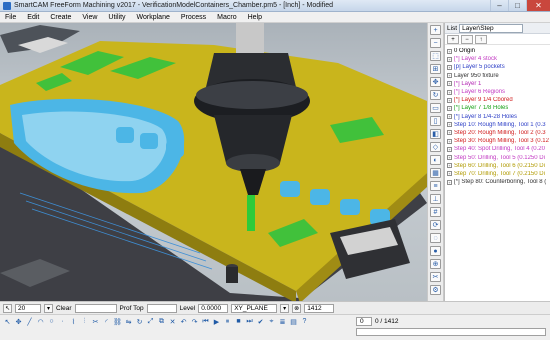 Image resolution: width=550 pixels, height=340 pixels. Describe the element at coordinates (435, 199) in the screenshot. I see `measure-icon: ⊥` at that location.